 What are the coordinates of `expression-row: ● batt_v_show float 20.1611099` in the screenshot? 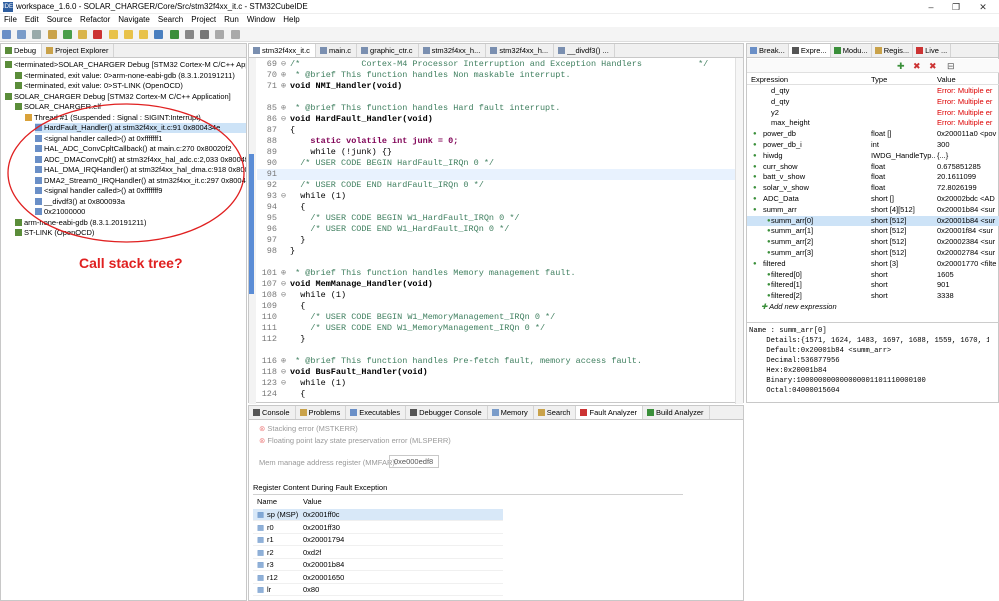 It's located at (873, 177).